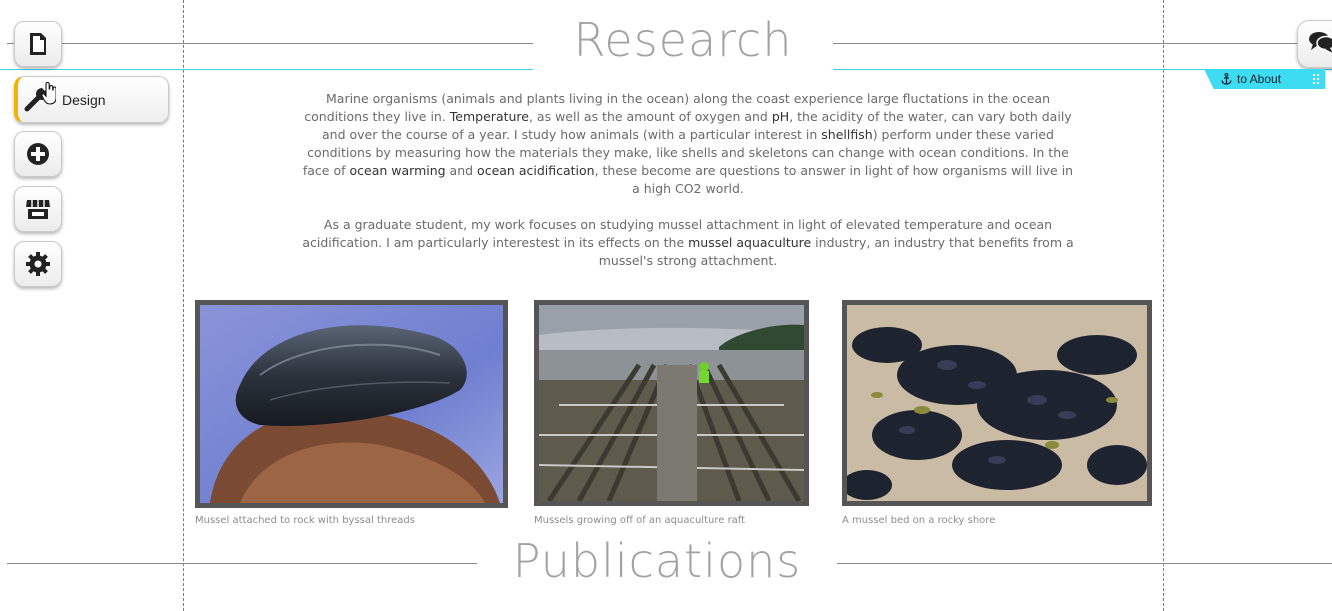 This screenshot has width=1332, height=611. Describe the element at coordinates (536, 170) in the screenshot. I see `emphasized-term: ocean acidification` at that location.